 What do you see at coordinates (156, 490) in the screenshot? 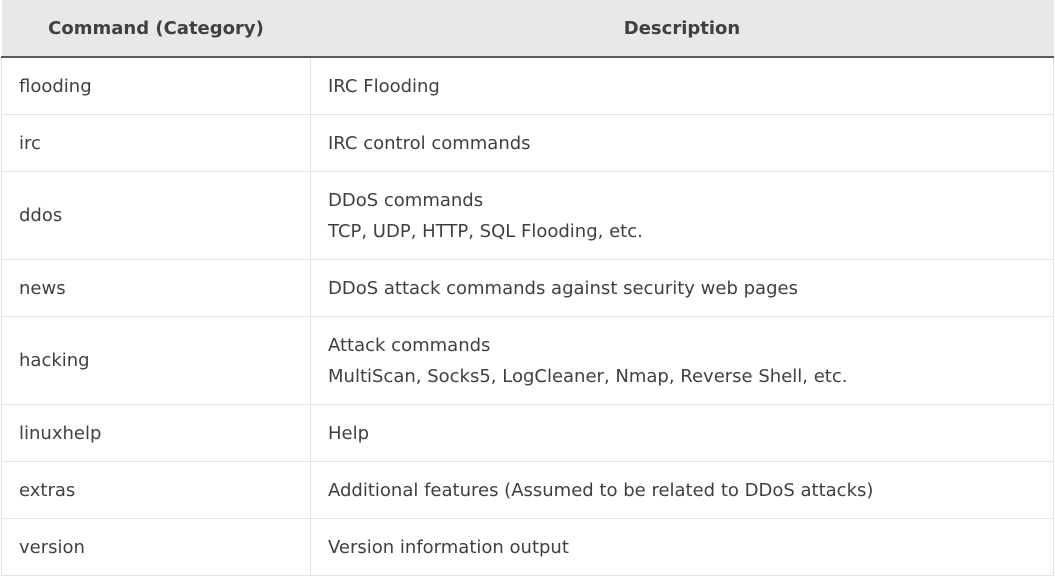
I see `command-cell: extras` at bounding box center [156, 490].